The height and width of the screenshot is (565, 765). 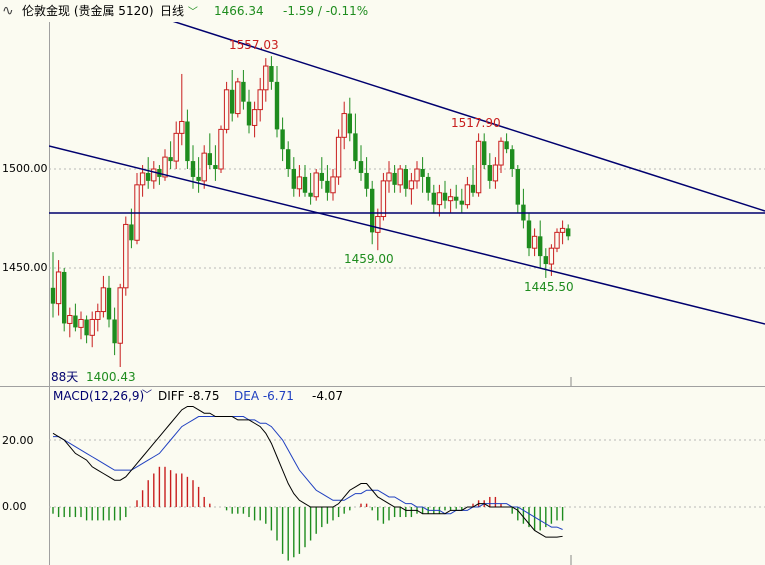 I want to click on macd-label: MACD(12,26,9), so click(x=98, y=396).